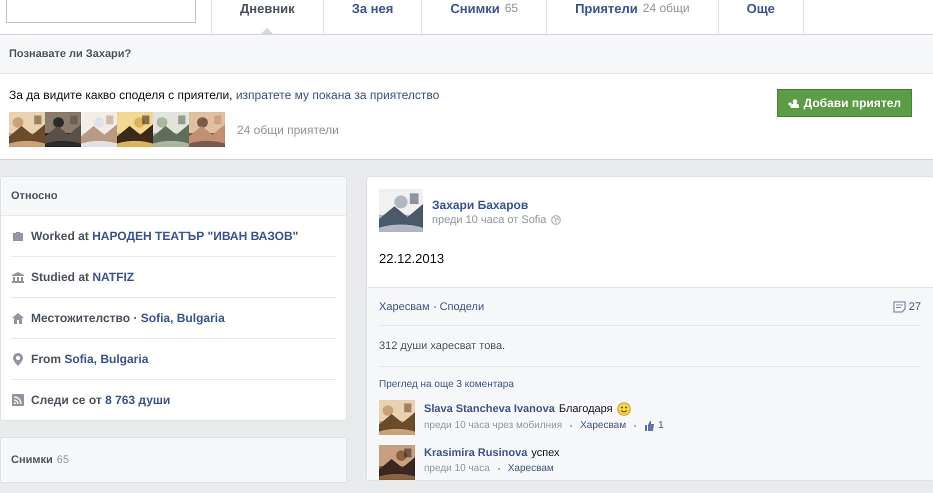 The height and width of the screenshot is (493, 933). Describe the element at coordinates (128, 318) in the screenshot. I see `about-item: Местожителство · Sofia, Bulgaria` at that location.